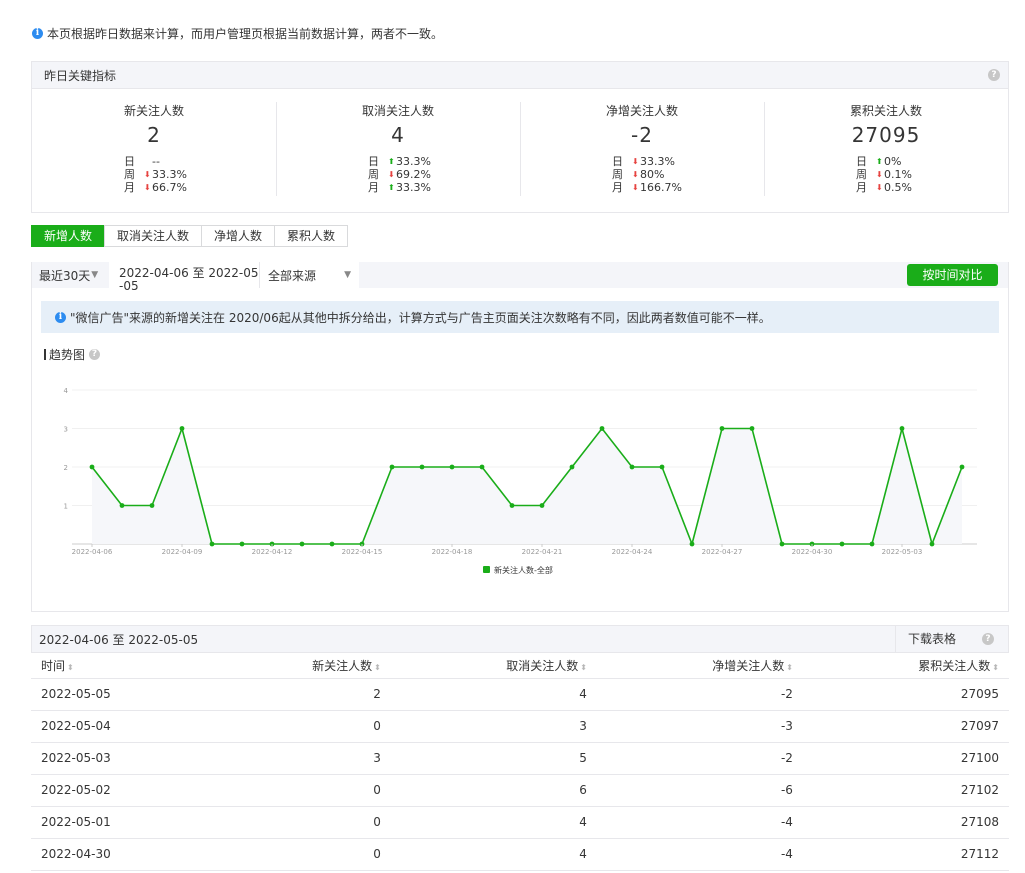  I want to click on column-header: 净增关注人数 ⬍, so click(699, 666).